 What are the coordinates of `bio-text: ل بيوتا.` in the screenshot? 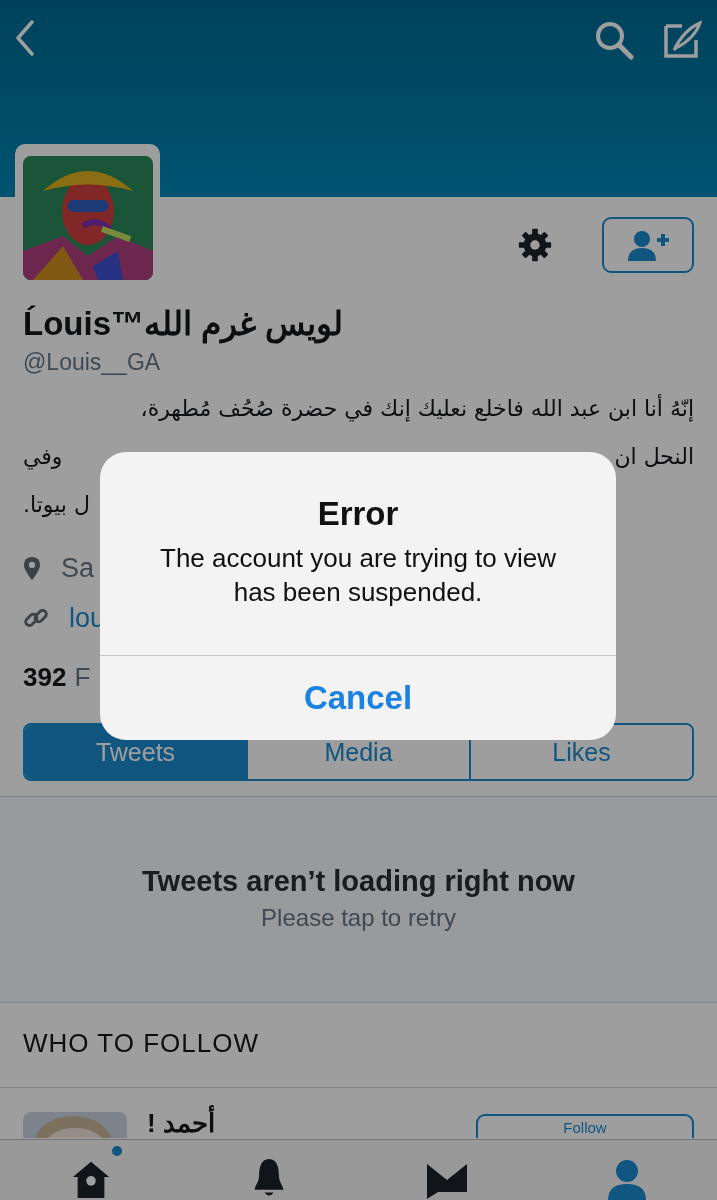 It's located at (56, 505).